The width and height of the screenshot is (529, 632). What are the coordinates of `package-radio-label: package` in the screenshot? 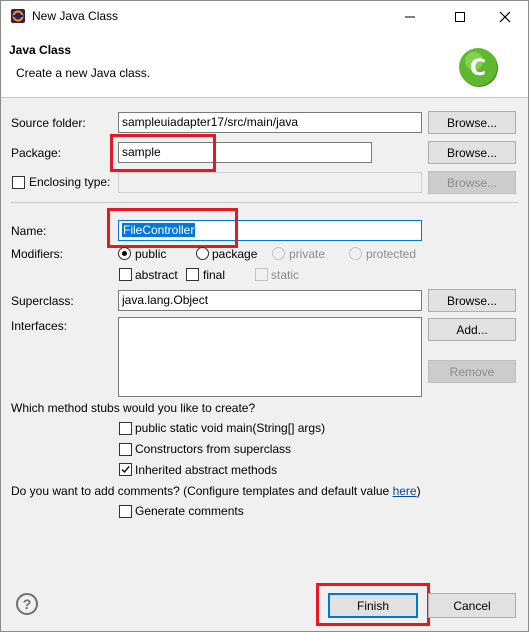 It's located at (235, 254).